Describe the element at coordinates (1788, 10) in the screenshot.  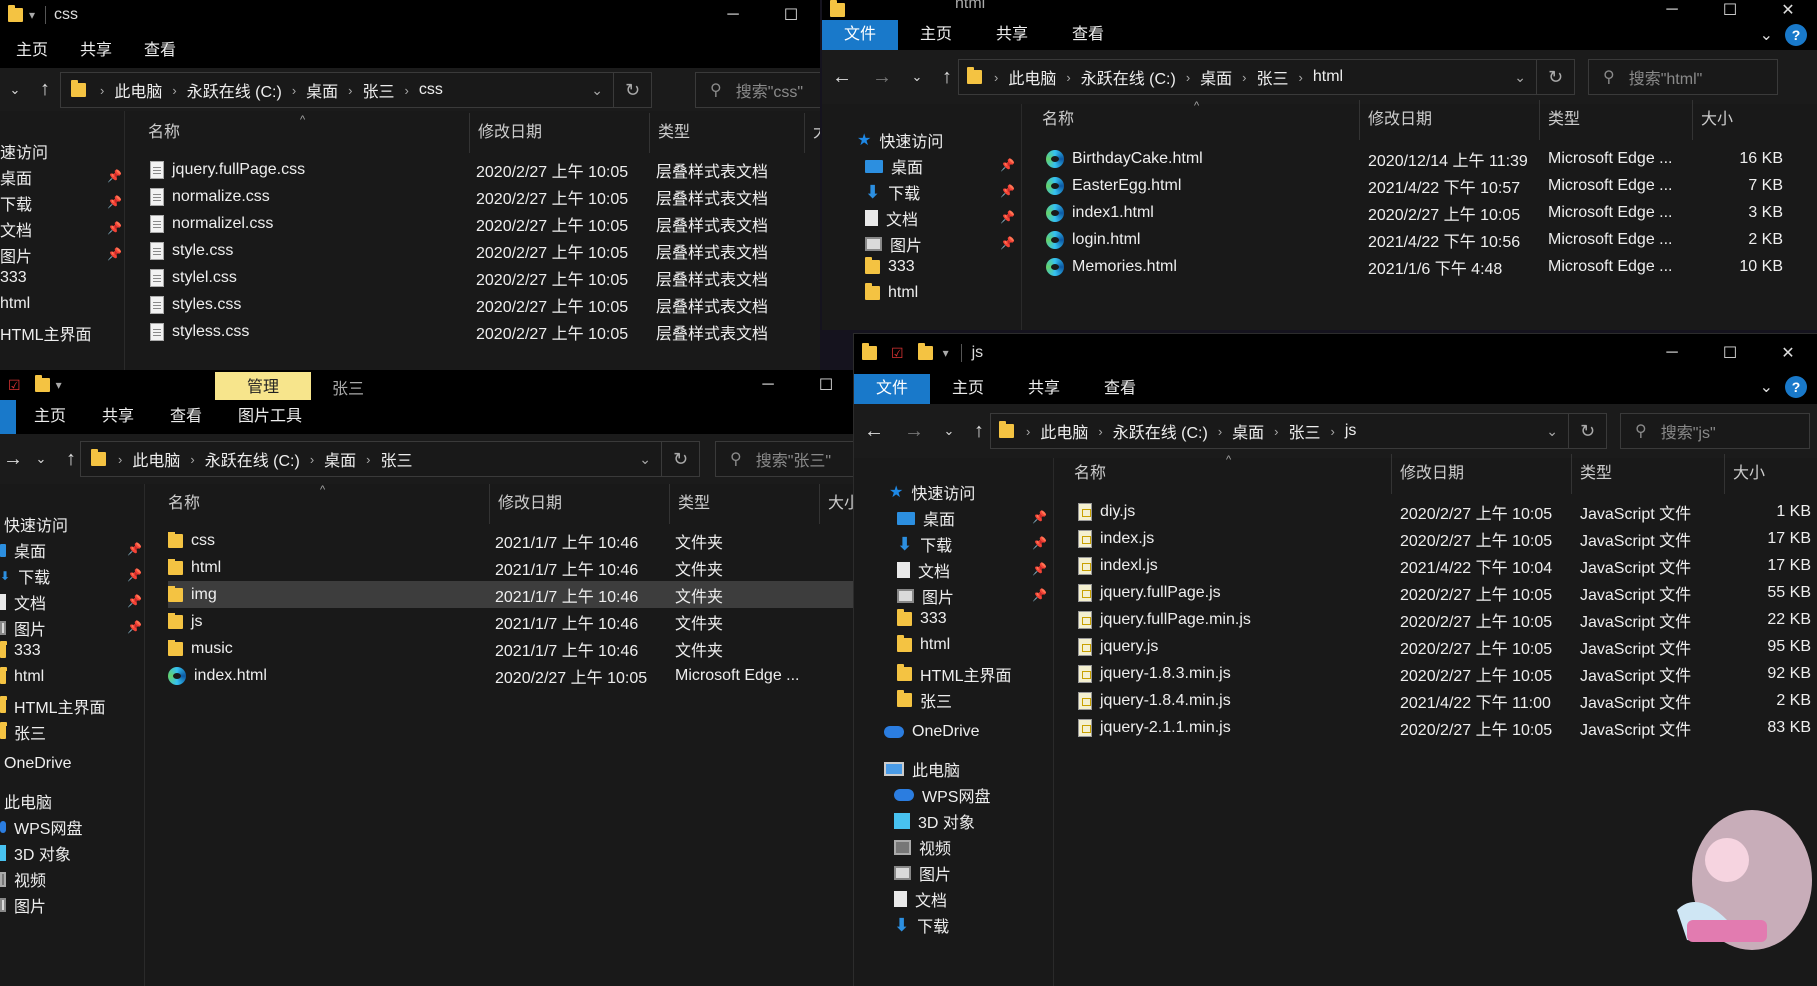
I see `close-button: ✕` at that location.